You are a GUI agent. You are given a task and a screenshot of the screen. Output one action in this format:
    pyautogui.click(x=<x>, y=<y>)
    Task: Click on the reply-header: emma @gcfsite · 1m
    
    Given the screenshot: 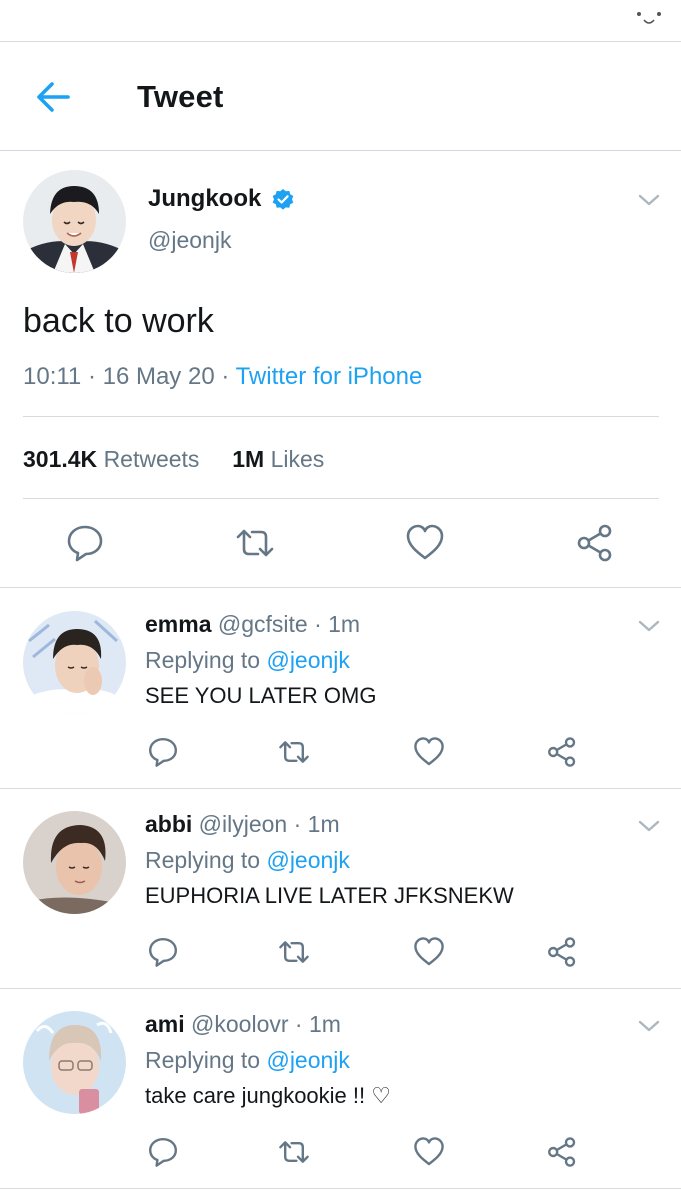 What is the action you would take?
    pyautogui.click(x=252, y=624)
    